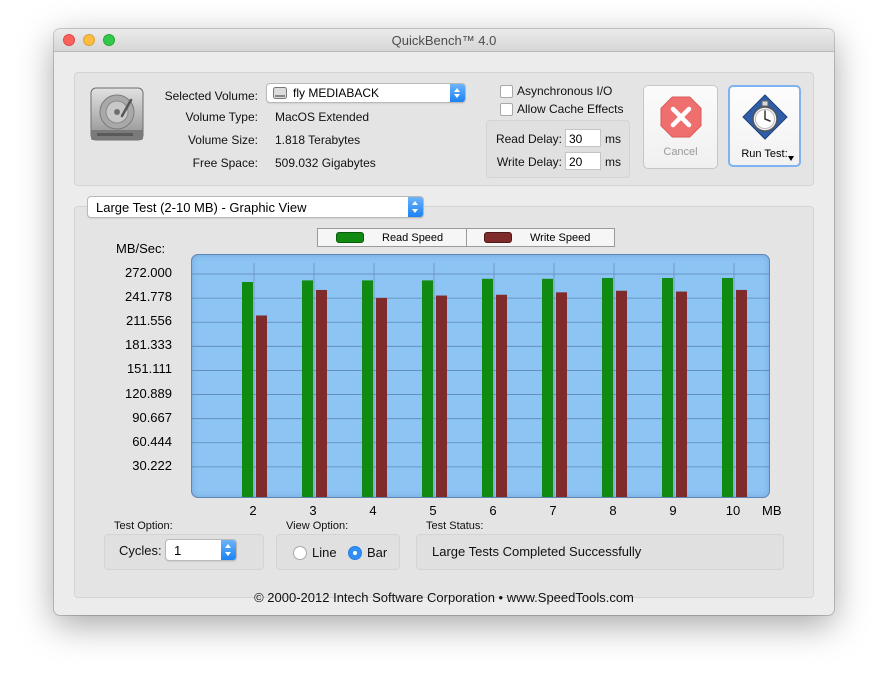 This screenshot has width=888, height=693. What do you see at coordinates (317, 526) in the screenshot?
I see `view-option-label: View Option:` at bounding box center [317, 526].